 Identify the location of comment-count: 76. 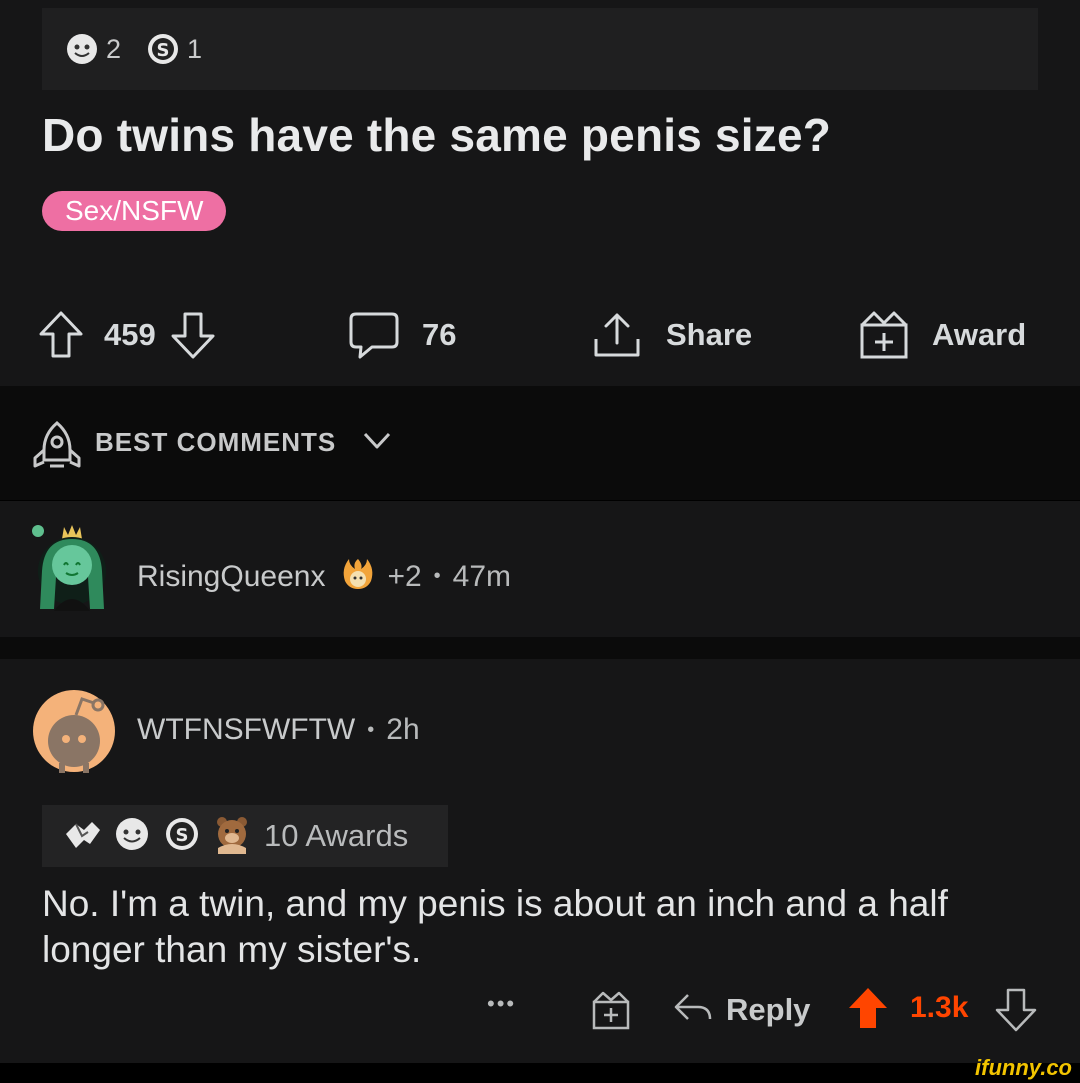
(439, 334).